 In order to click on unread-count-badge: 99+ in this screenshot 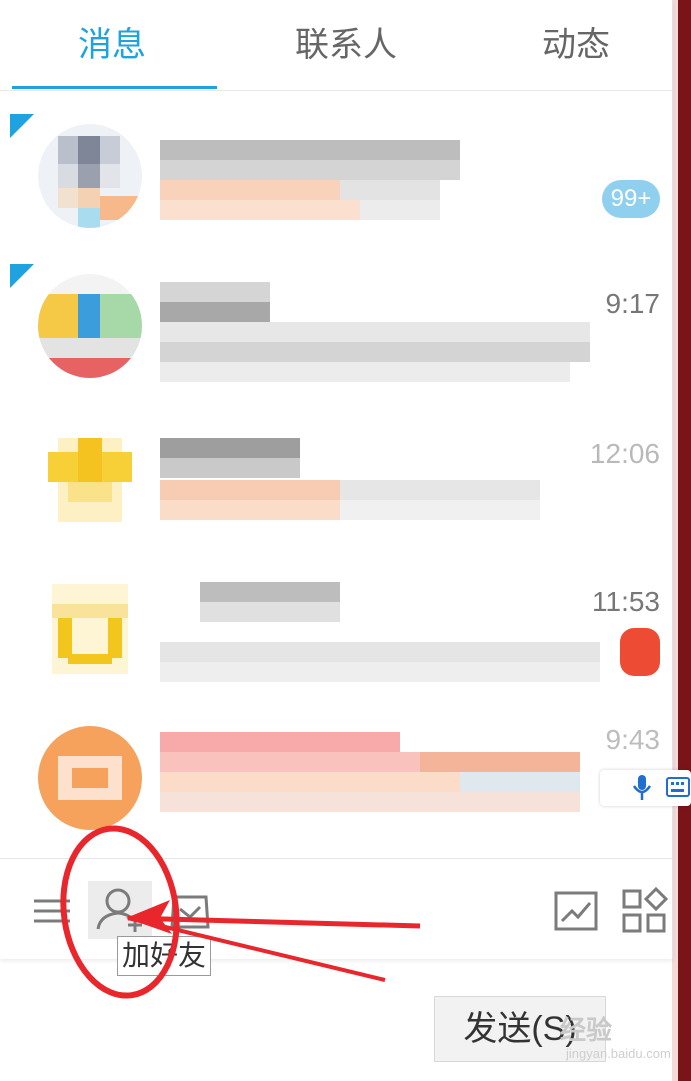, I will do `click(631, 199)`.